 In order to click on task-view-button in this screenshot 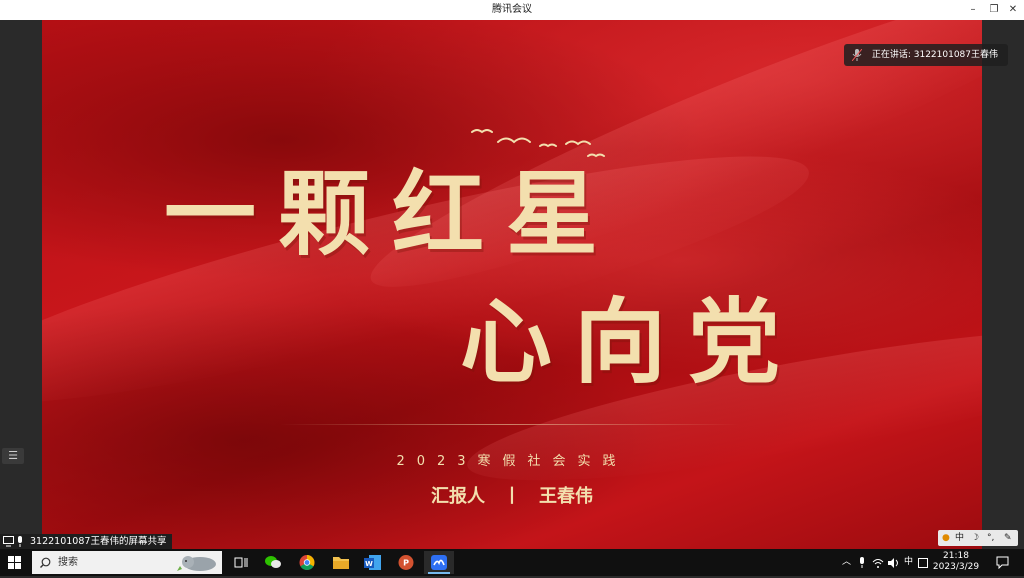, I will do `click(241, 562)`.